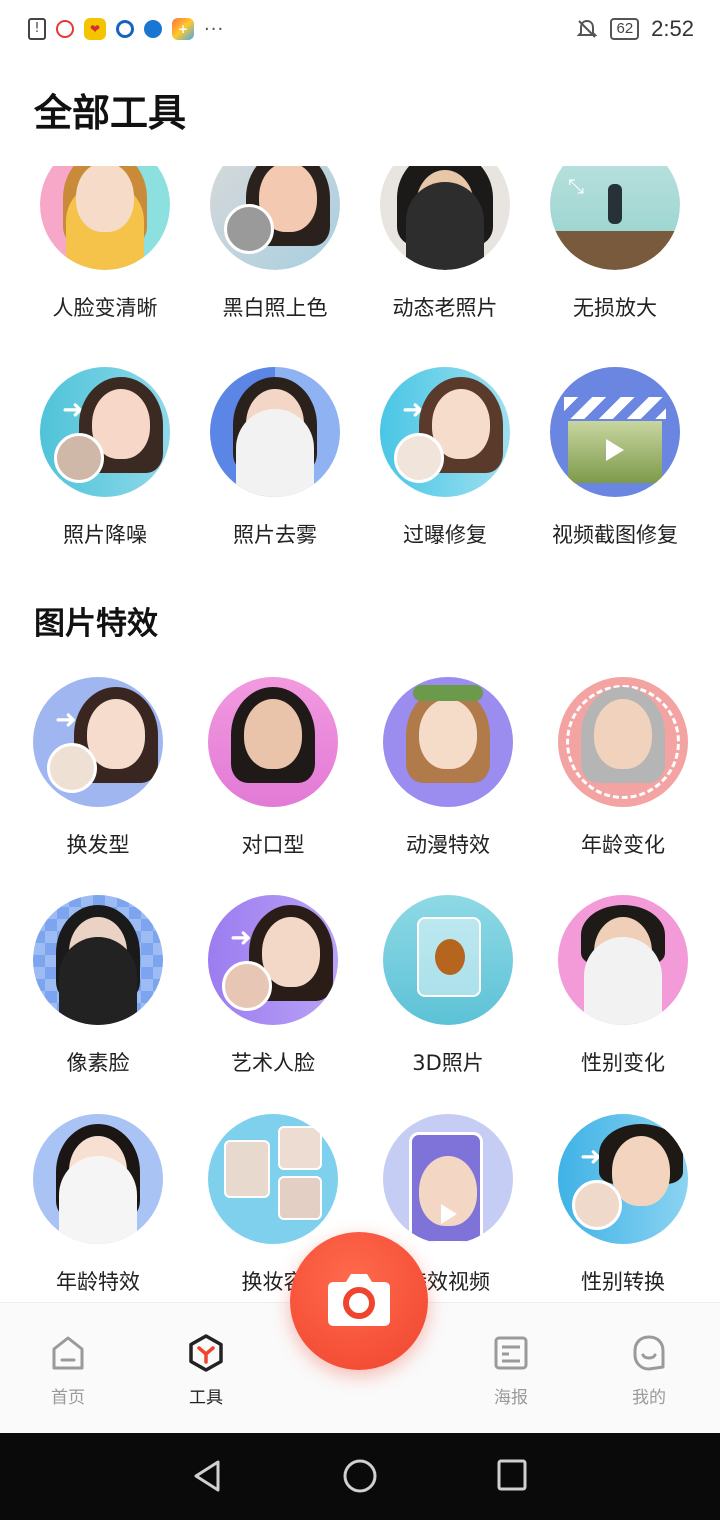 The image size is (720, 1520). What do you see at coordinates (273, 1063) in the screenshot?
I see `effect-label: 艺术人脸` at bounding box center [273, 1063].